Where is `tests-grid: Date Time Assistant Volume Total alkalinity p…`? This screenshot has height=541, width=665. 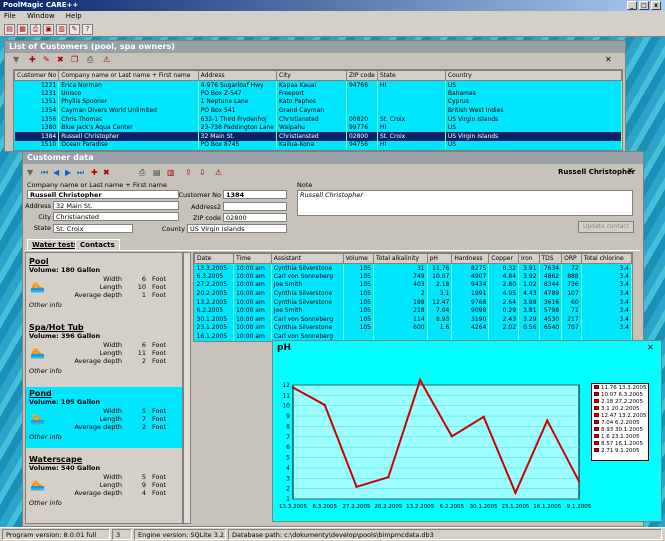 tests-grid: Date Time Assistant Volume Total alkalinity p… is located at coordinates (413, 297).